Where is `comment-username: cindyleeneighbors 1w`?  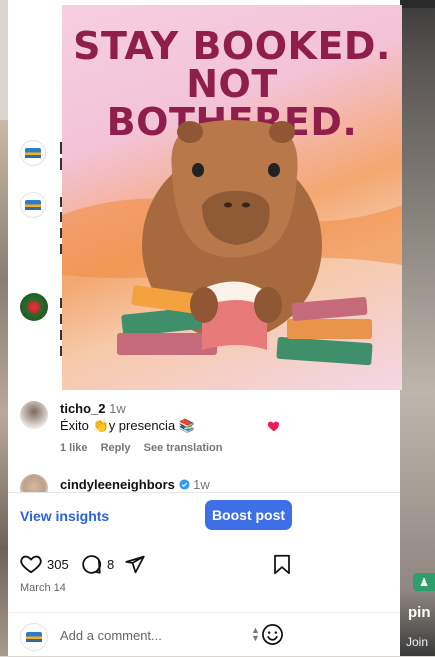
comment-username: cindyleeneighbors 1w is located at coordinates (135, 484).